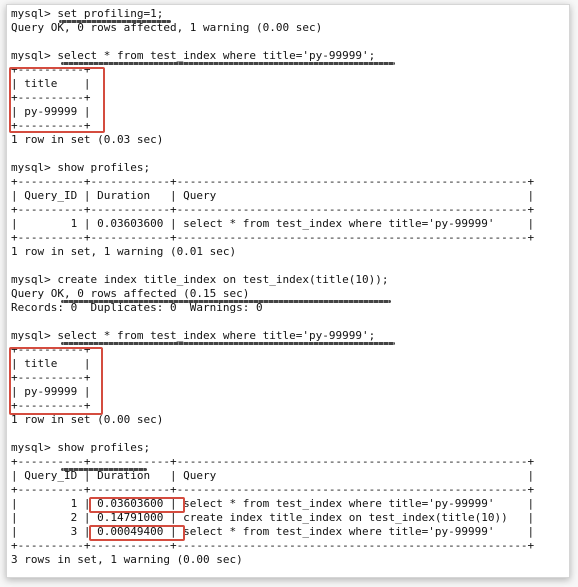  I want to click on terminal-line: mysql> set profiling=1;, so click(87, 13).